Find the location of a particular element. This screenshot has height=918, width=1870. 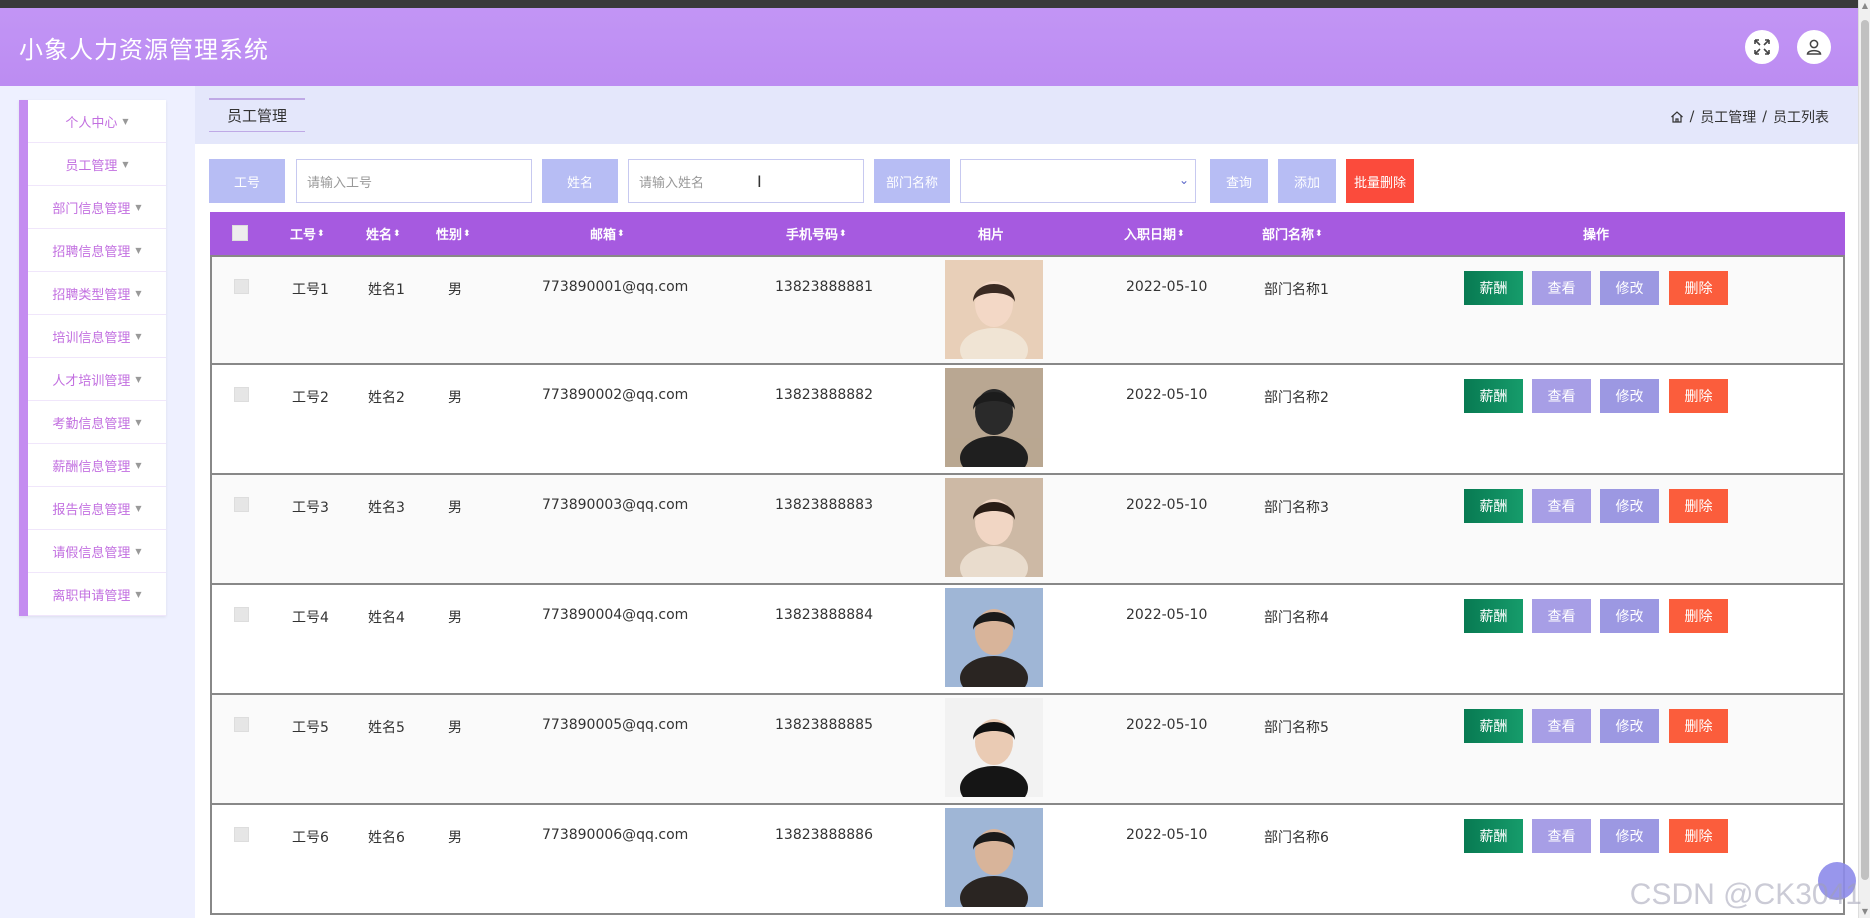

user-button is located at coordinates (1814, 47).